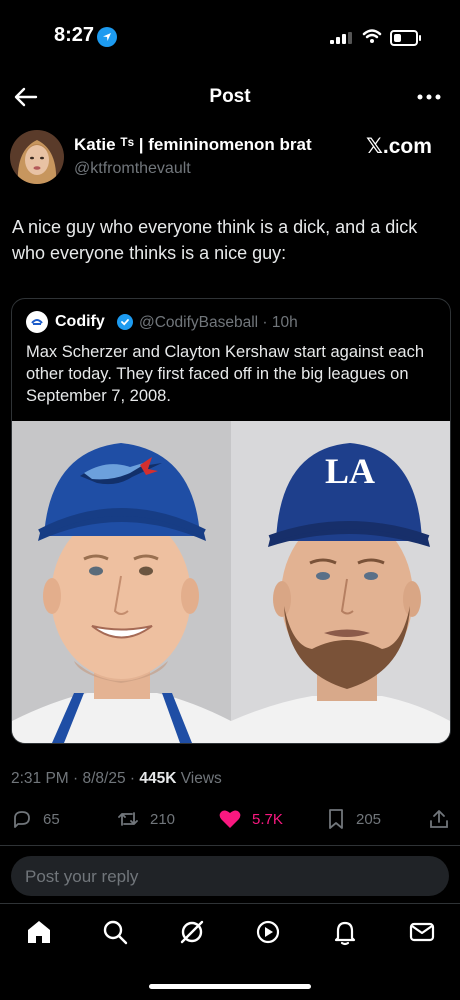 The height and width of the screenshot is (1000, 460). What do you see at coordinates (115, 932) in the screenshot?
I see `search-icon` at bounding box center [115, 932].